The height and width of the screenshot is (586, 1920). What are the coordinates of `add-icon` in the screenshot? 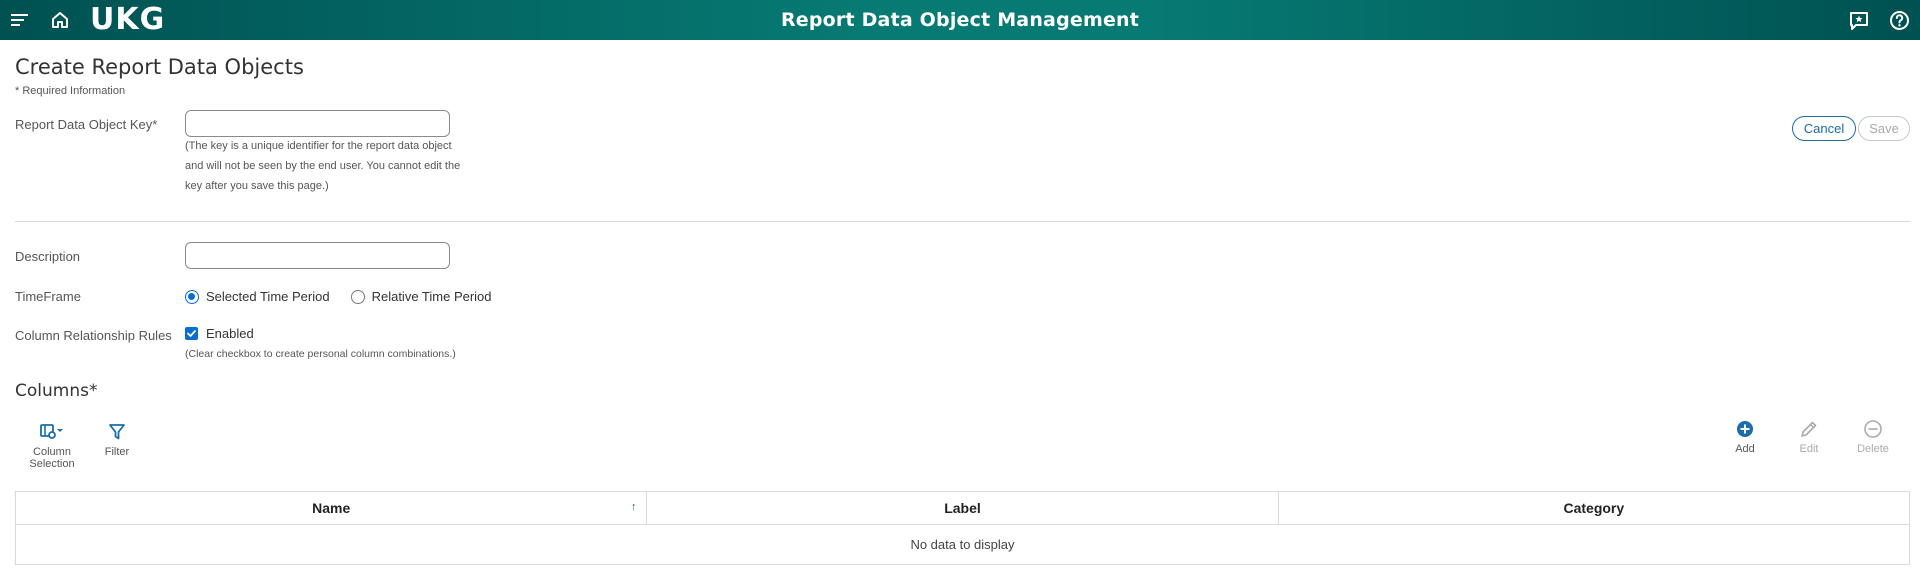 It's located at (1745, 429).